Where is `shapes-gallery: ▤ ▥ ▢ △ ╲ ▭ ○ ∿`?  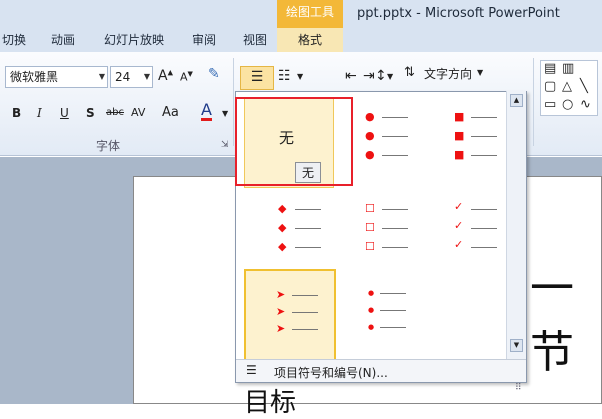
shapes-gallery: ▤ ▥ ▢ △ ╲ ▭ ○ ∿ is located at coordinates (569, 88).